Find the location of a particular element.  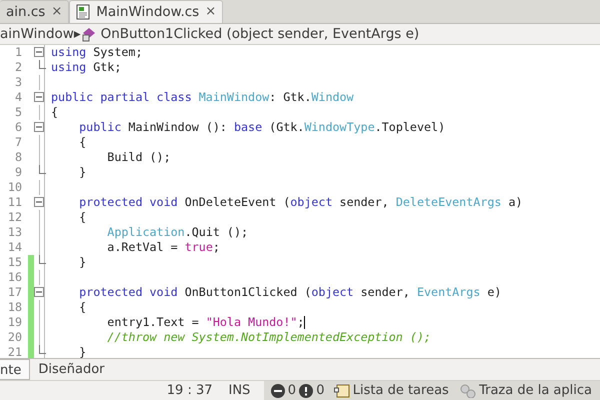

line-number: 13 is located at coordinates (14, 232).